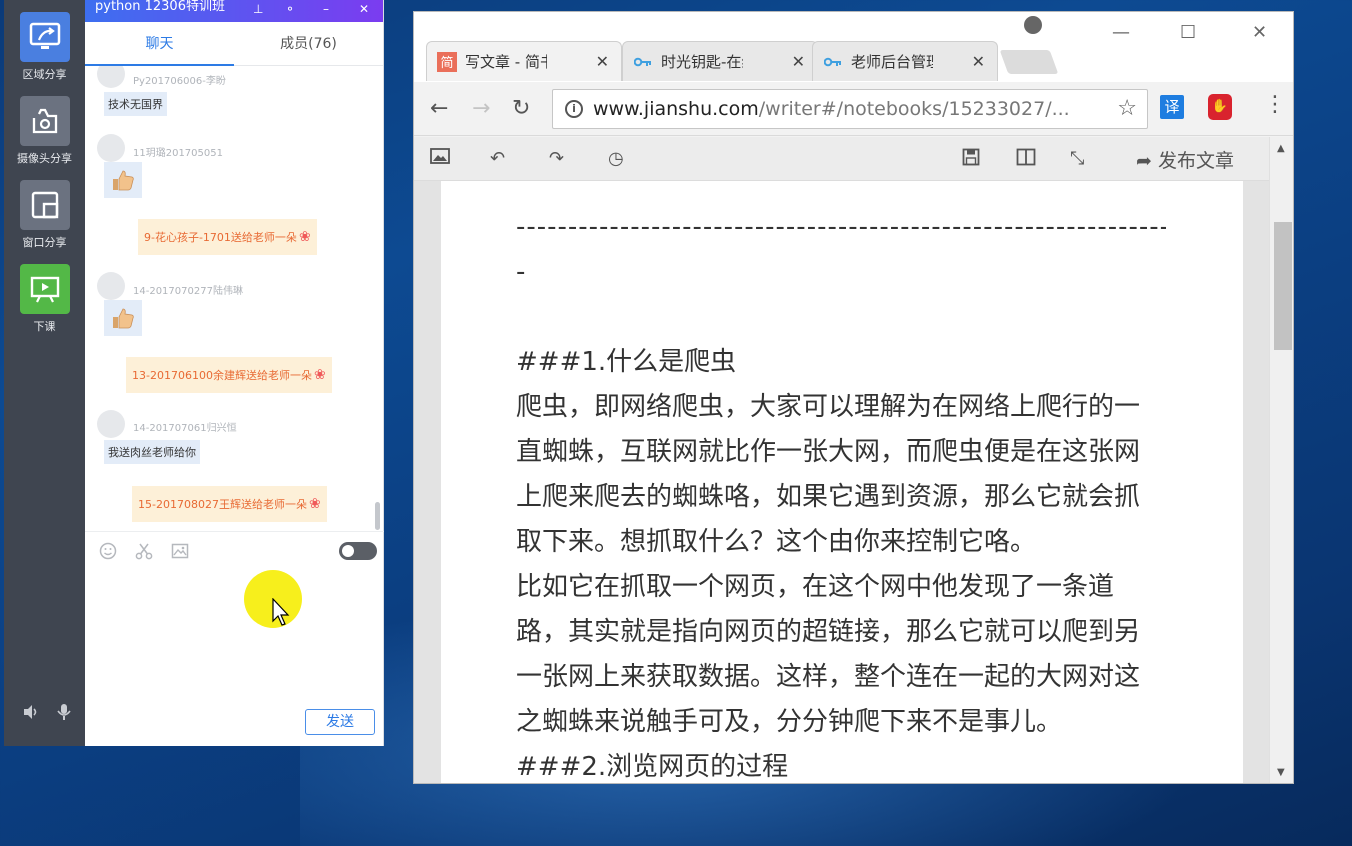 Image resolution: width=1352 pixels, height=846 pixels. I want to click on tab-members: 成员(76), so click(308, 43).